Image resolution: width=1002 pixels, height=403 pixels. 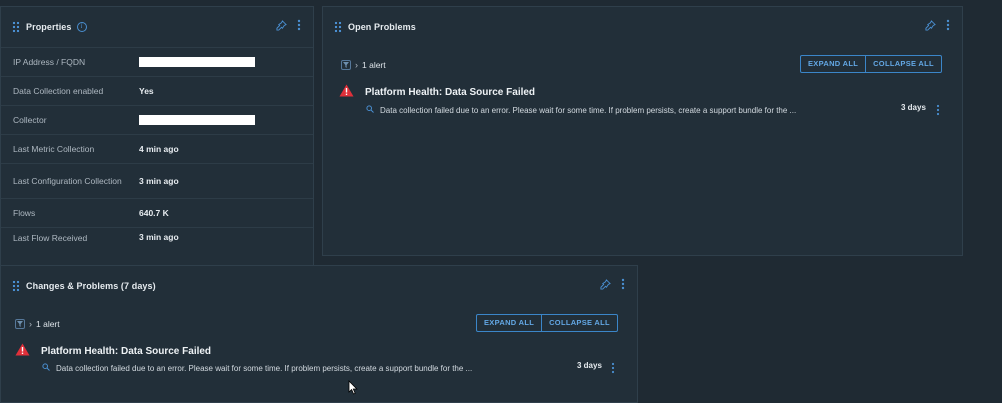 I want to click on property-key: Flows, so click(x=24, y=212).